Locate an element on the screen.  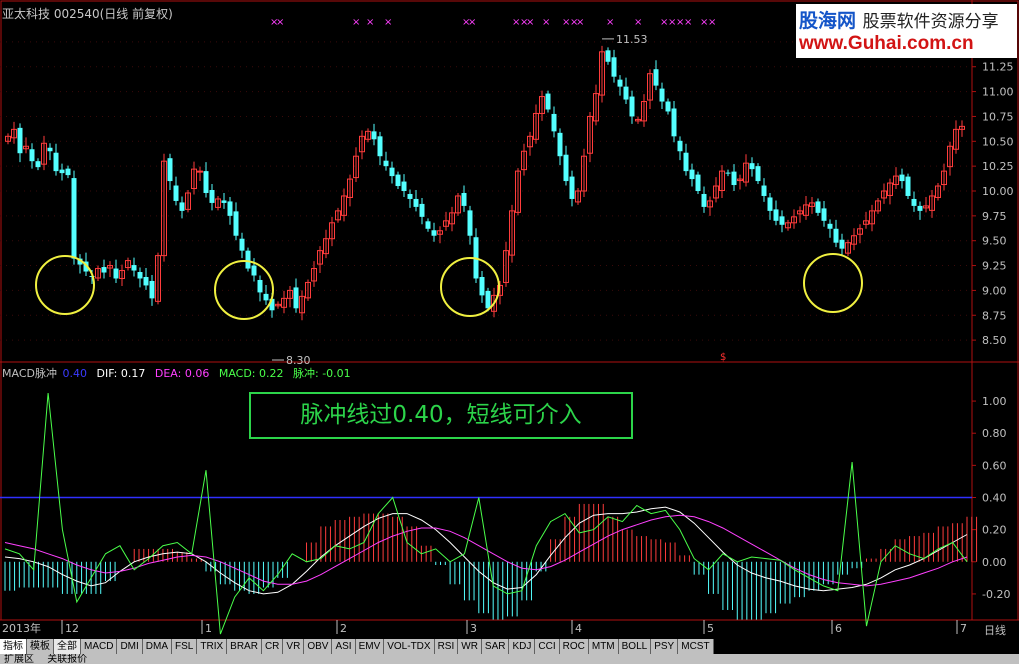
price-tick-label: 11.00 is located at coordinates (998, 92).